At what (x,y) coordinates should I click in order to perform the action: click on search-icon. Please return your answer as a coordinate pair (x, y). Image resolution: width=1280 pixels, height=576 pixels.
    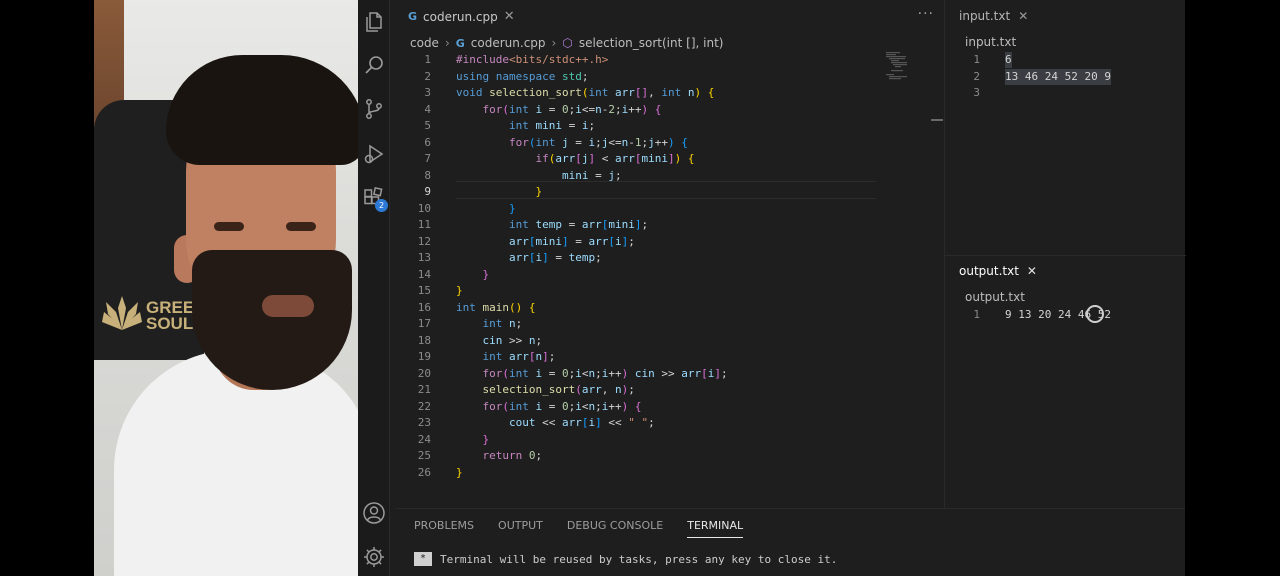
    Looking at the image, I should click on (374, 65).